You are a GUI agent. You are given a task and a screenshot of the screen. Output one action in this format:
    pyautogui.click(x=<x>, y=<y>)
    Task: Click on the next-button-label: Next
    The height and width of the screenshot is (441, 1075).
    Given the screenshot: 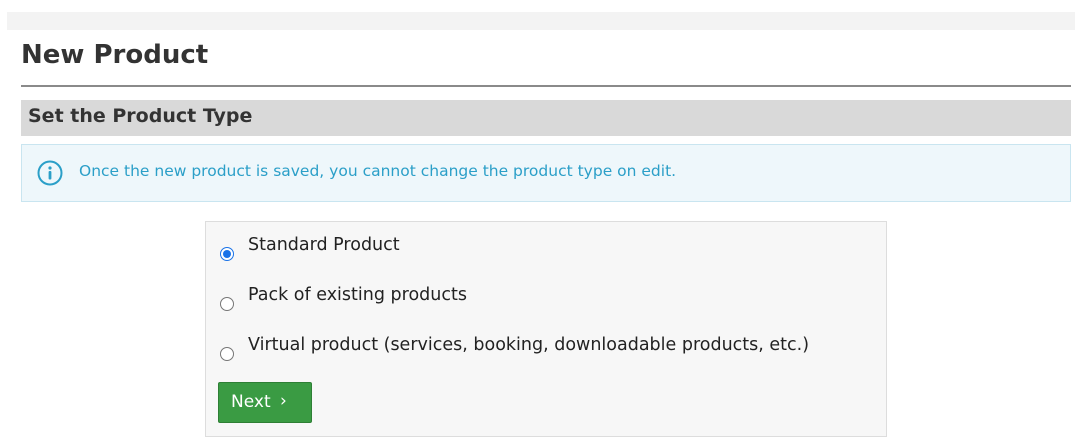 What is the action you would take?
    pyautogui.click(x=251, y=402)
    